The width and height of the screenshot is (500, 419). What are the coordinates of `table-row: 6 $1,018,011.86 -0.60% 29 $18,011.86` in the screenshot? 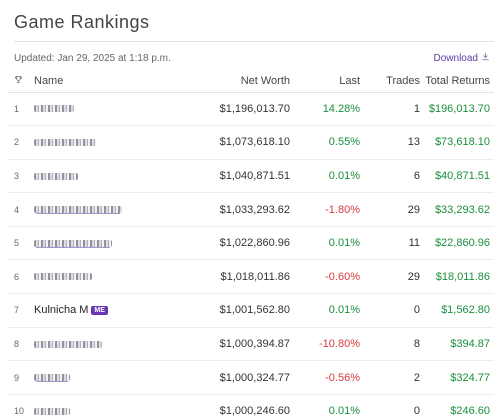 It's located at (251, 277).